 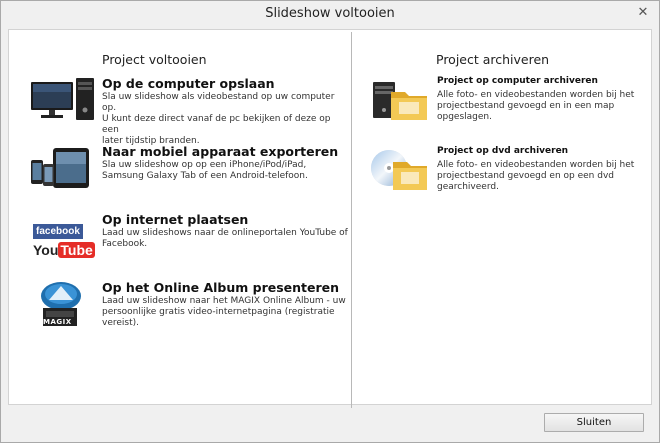 What do you see at coordinates (175, 219) in the screenshot?
I see `option-title: Op internet plaatsen` at bounding box center [175, 219].